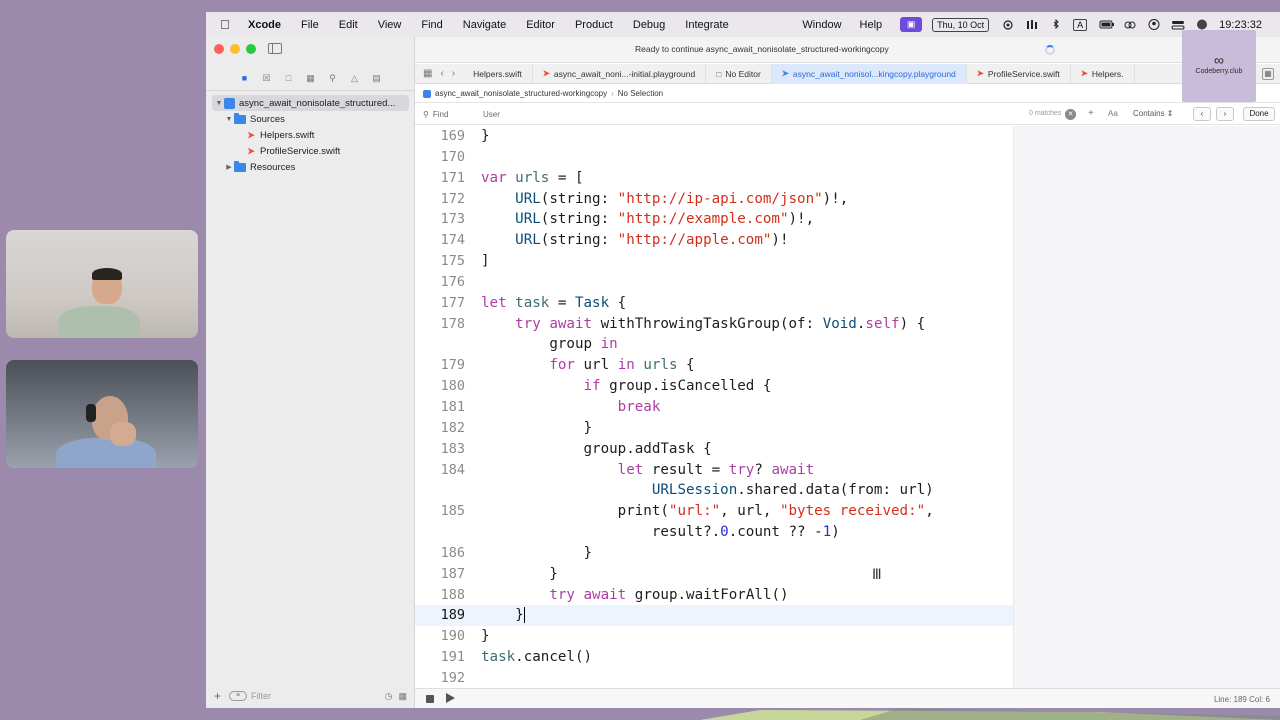  Describe the element at coordinates (714, 616) in the screenshot. I see `code-line: 189 }` at that location.